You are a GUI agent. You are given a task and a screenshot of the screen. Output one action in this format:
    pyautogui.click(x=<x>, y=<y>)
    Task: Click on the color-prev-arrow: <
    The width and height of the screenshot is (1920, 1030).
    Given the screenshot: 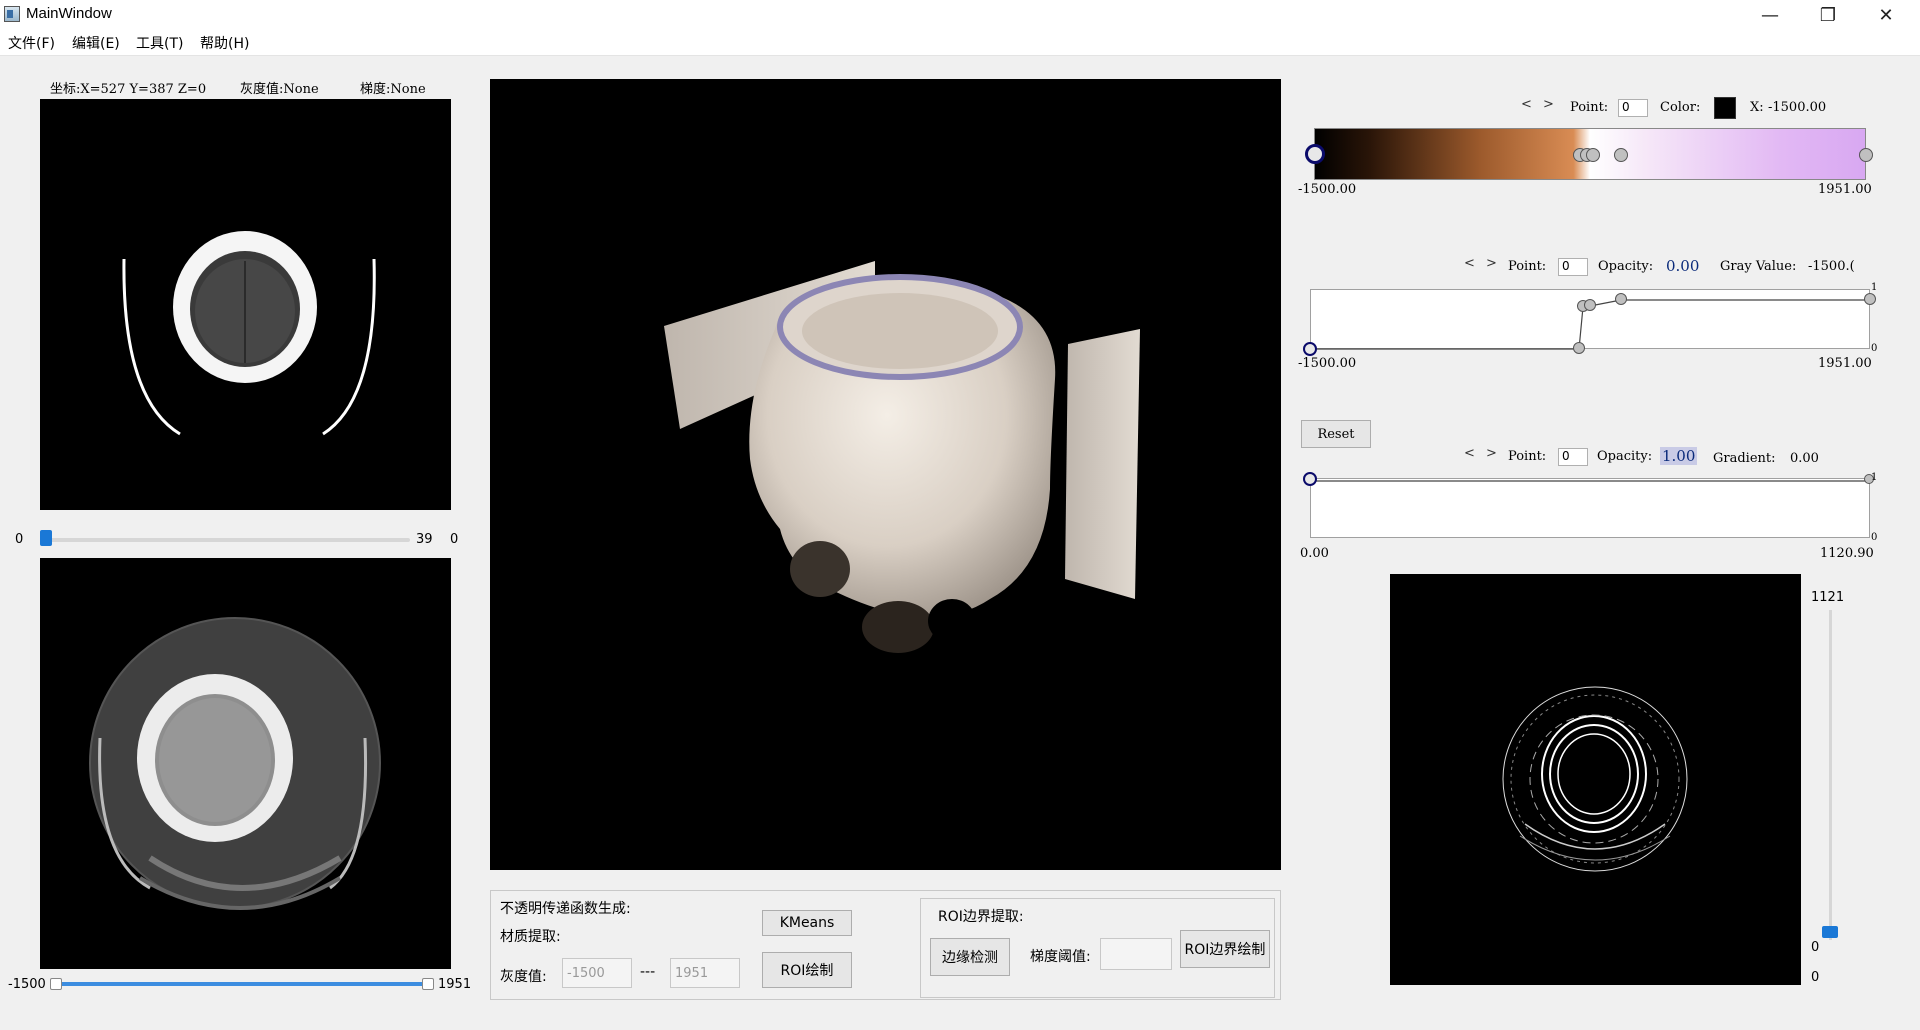 What is the action you would take?
    pyautogui.click(x=1526, y=104)
    